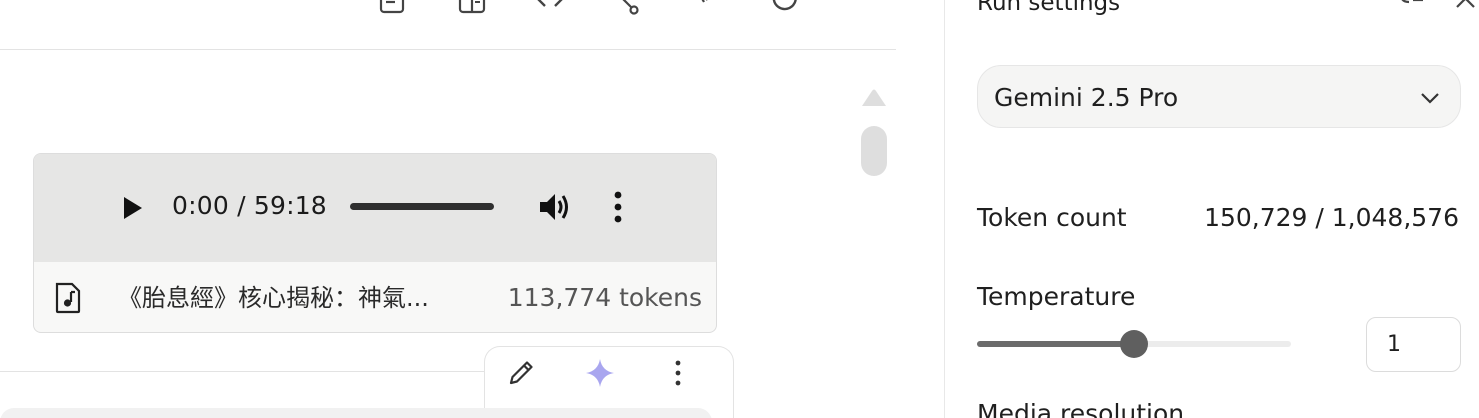 The width and height of the screenshot is (1479, 418). What do you see at coordinates (249, 205) in the screenshot?
I see `audio-time: 0:00 / 59:18` at bounding box center [249, 205].